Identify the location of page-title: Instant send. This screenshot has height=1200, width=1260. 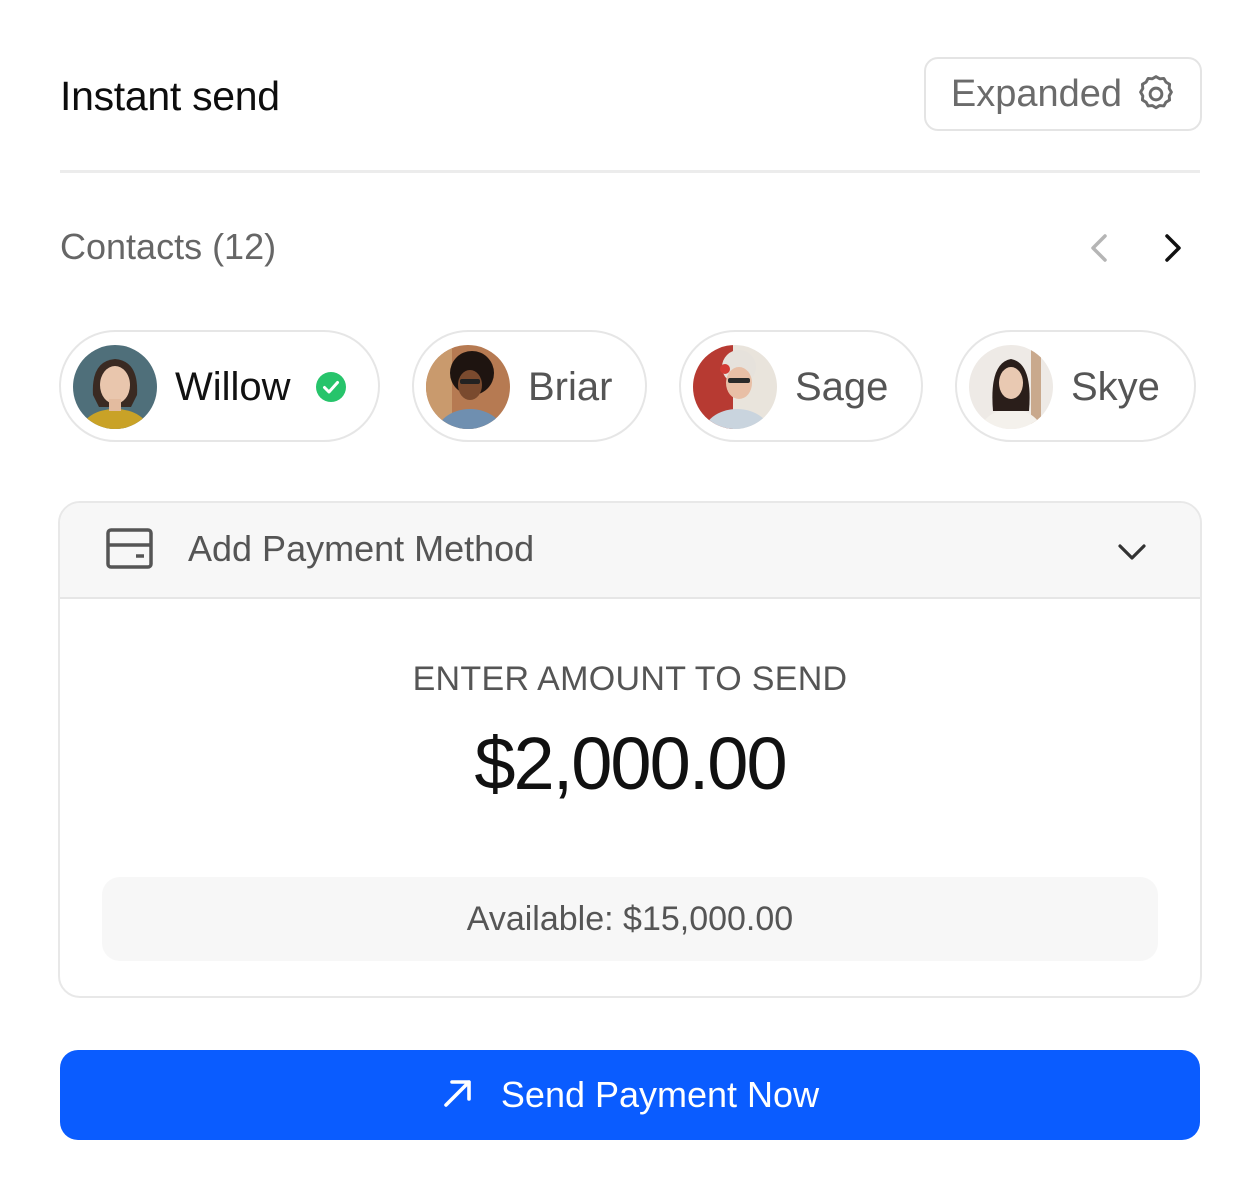
(170, 96).